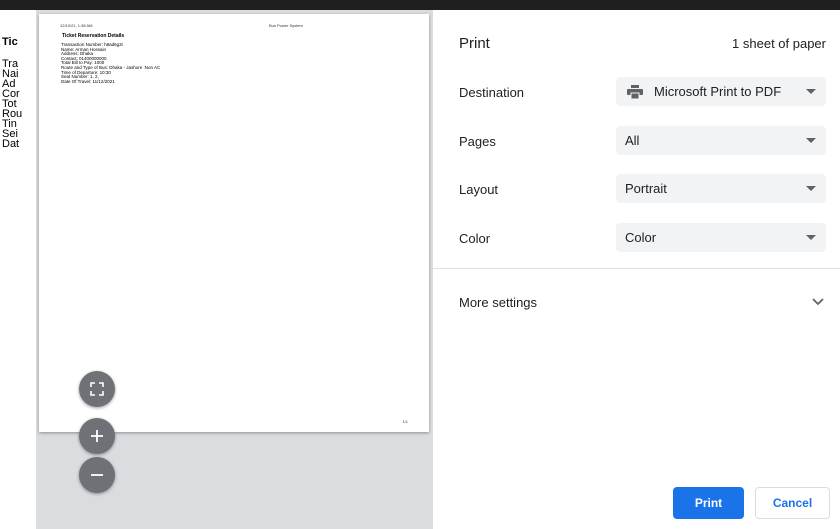 The image size is (840, 529). What do you see at coordinates (405, 421) in the screenshot?
I see `preview-page-number: 1/1` at bounding box center [405, 421].